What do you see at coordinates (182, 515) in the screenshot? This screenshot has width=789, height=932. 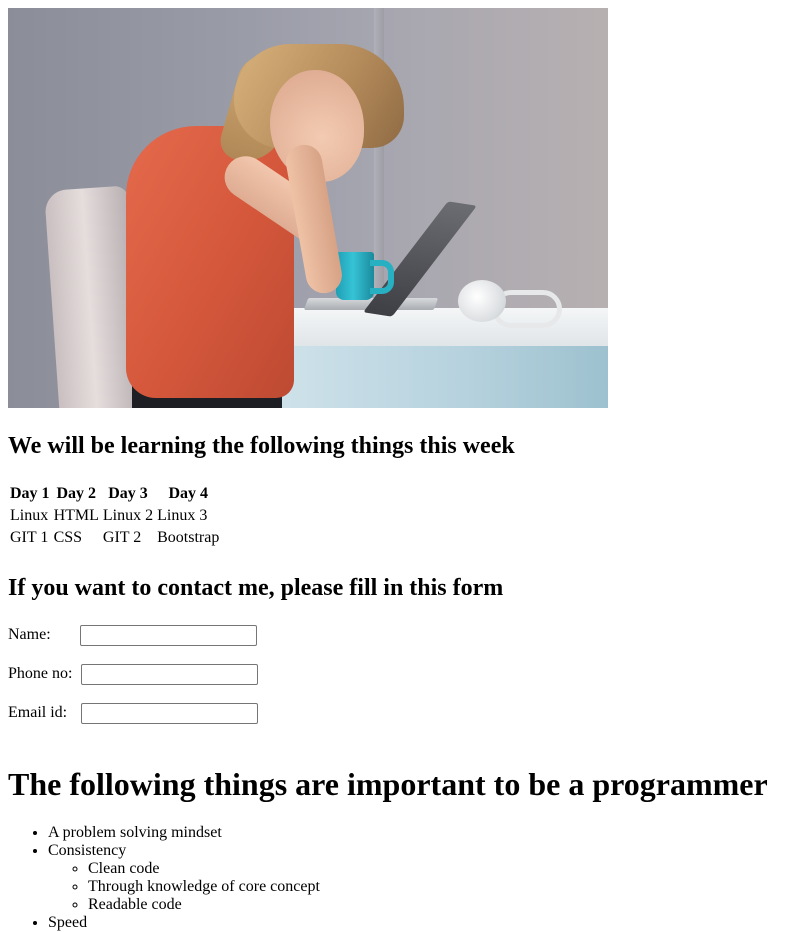 I see `table-cell: Linux 3` at bounding box center [182, 515].